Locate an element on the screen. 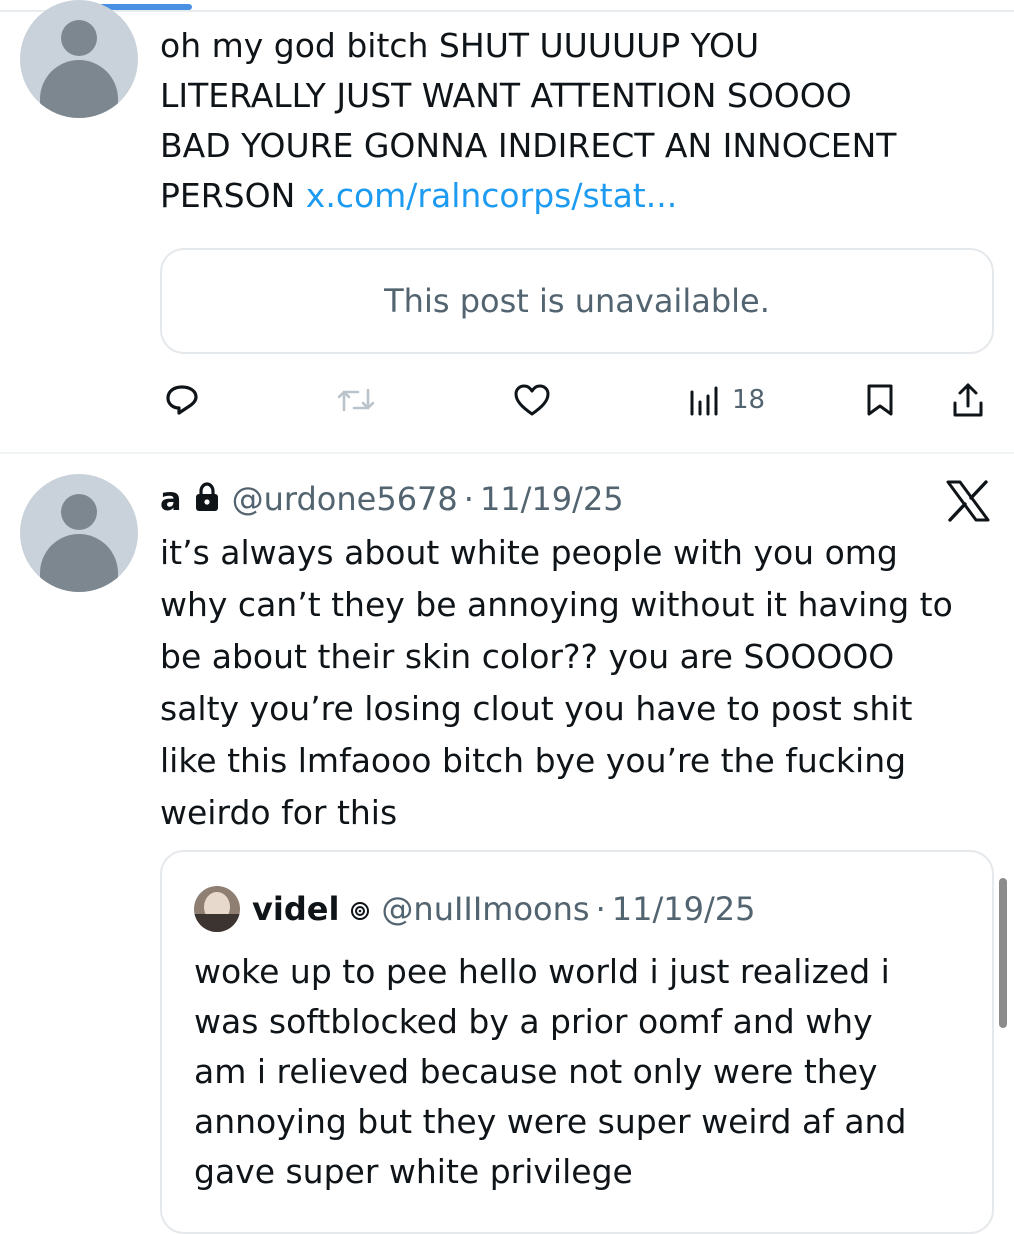 This screenshot has width=1014, height=1234. quoted-avatar is located at coordinates (217, 909).